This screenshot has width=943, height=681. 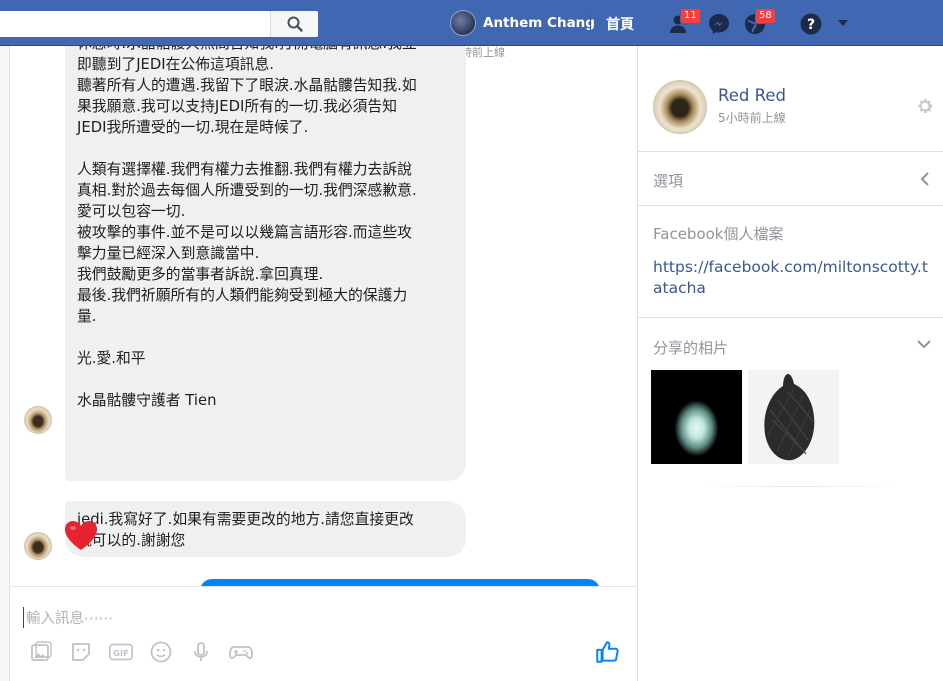 What do you see at coordinates (752, 95) in the screenshot?
I see `contact-name: Red Red` at bounding box center [752, 95].